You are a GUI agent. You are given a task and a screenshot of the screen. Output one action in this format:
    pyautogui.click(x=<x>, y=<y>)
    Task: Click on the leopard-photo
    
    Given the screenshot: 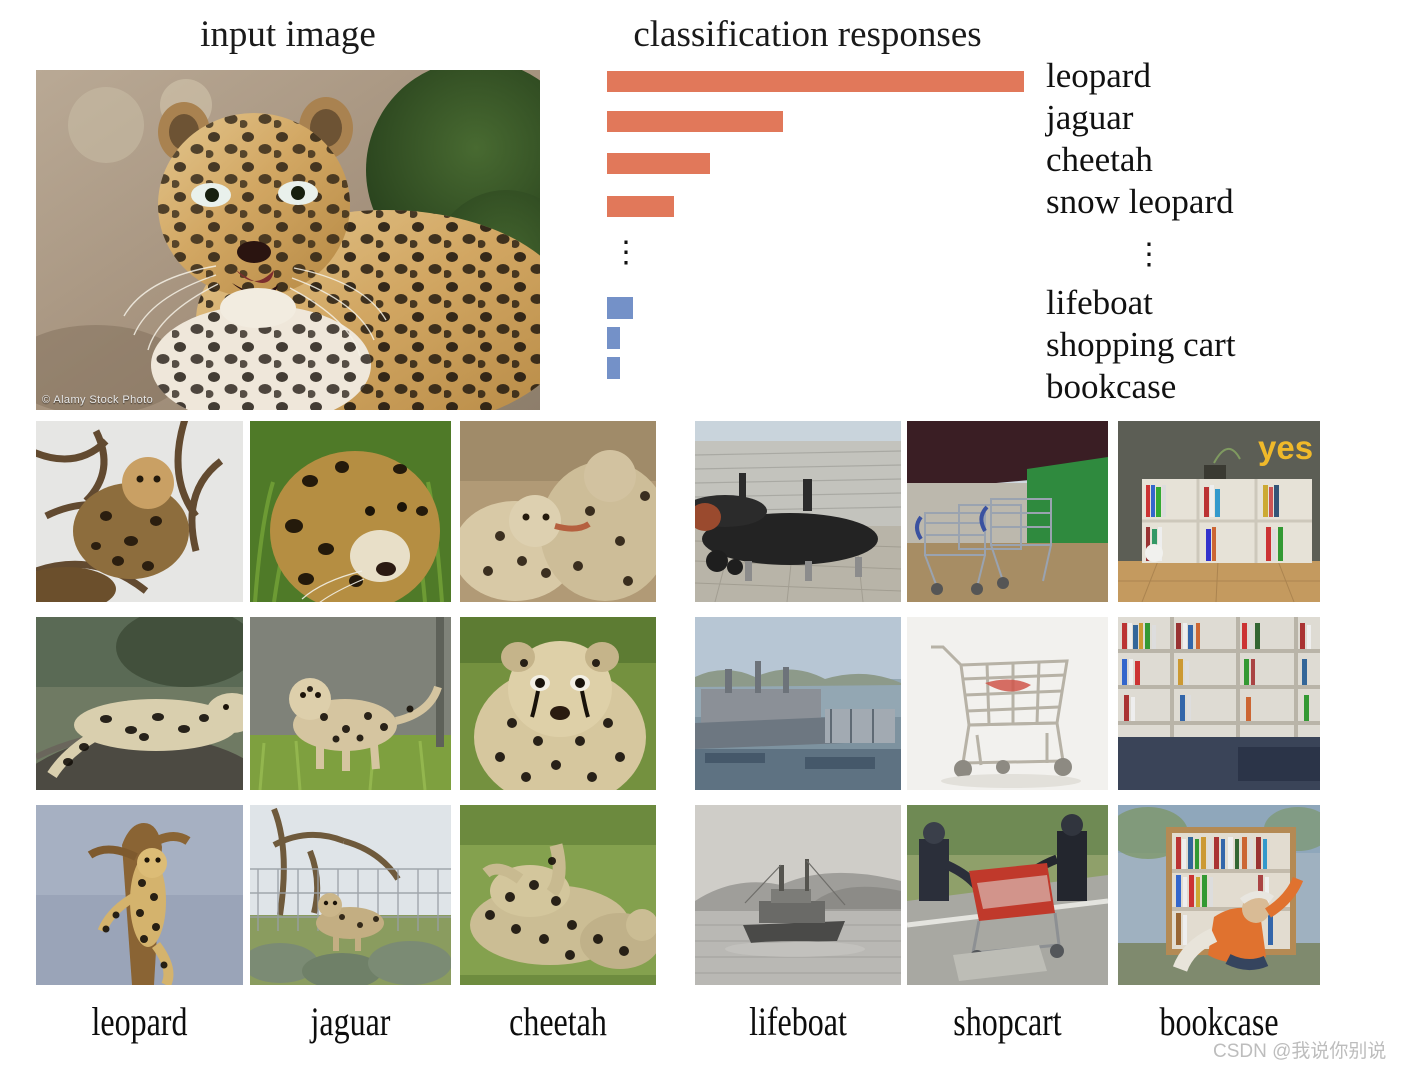 What is the action you would take?
    pyautogui.click(x=288, y=240)
    